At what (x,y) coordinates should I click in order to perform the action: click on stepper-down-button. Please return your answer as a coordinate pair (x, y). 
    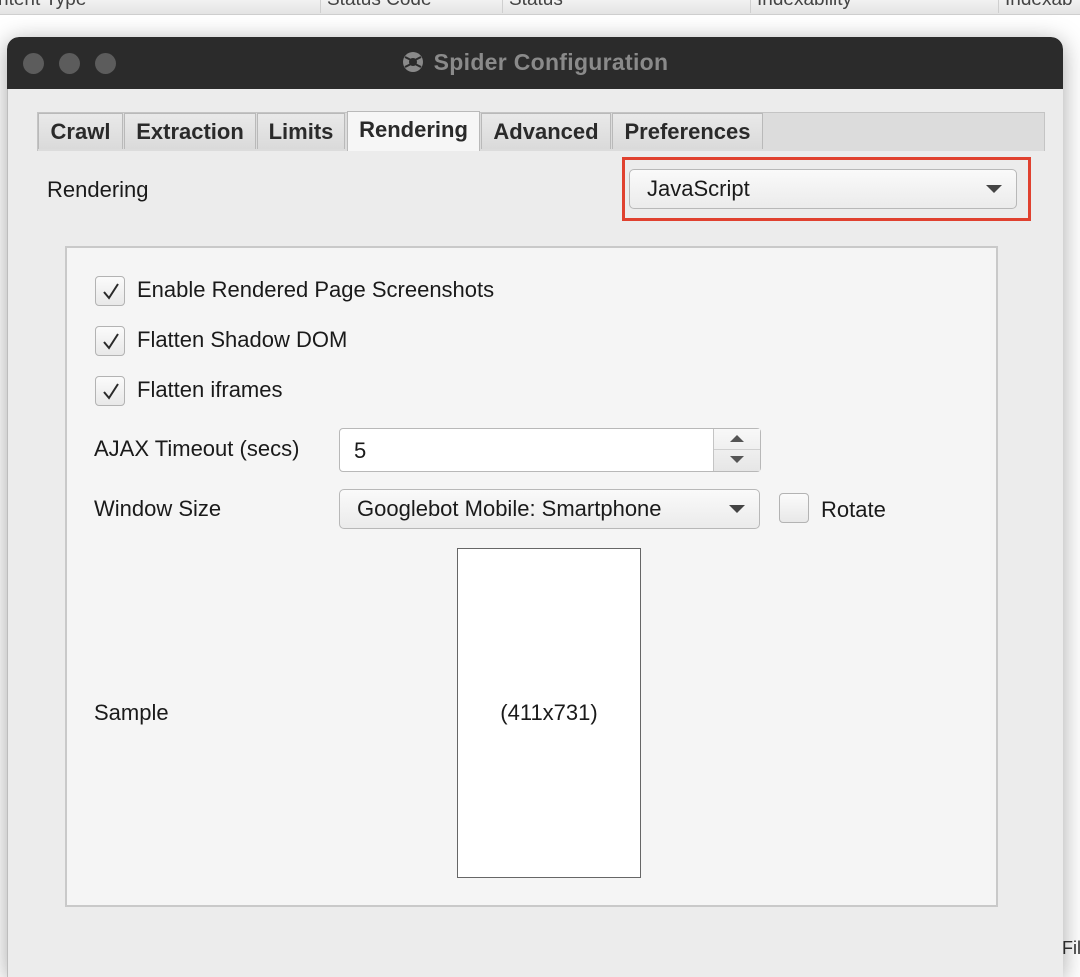
    Looking at the image, I should click on (737, 460).